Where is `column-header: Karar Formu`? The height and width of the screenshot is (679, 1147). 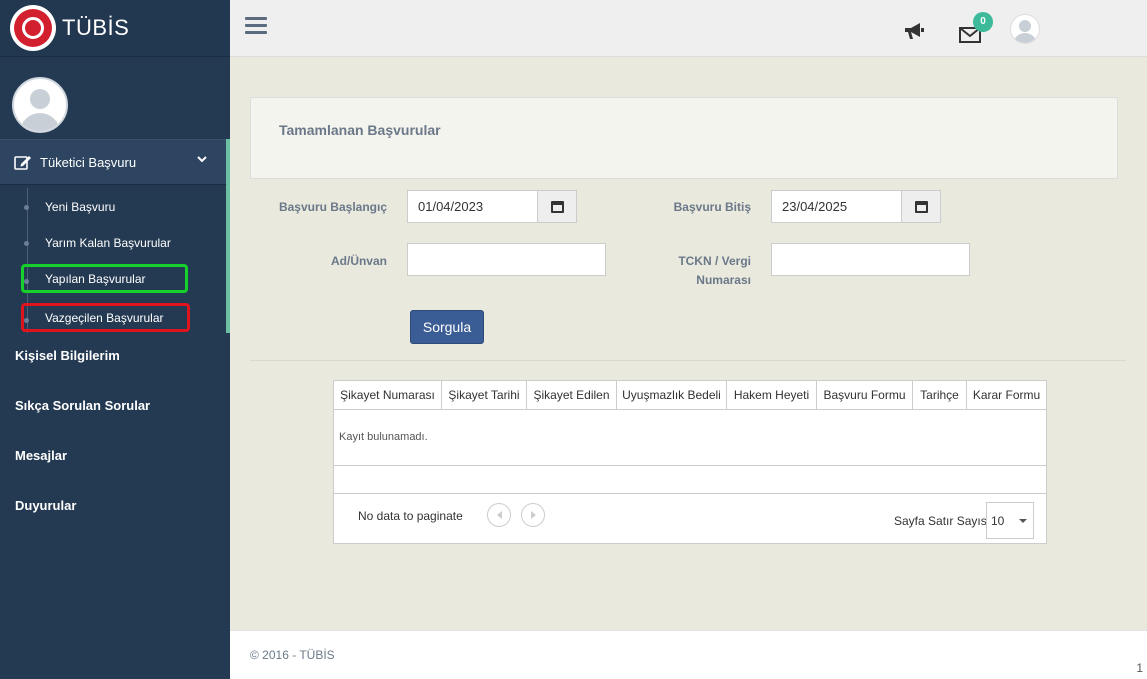
column-header: Karar Formu is located at coordinates (1006, 395).